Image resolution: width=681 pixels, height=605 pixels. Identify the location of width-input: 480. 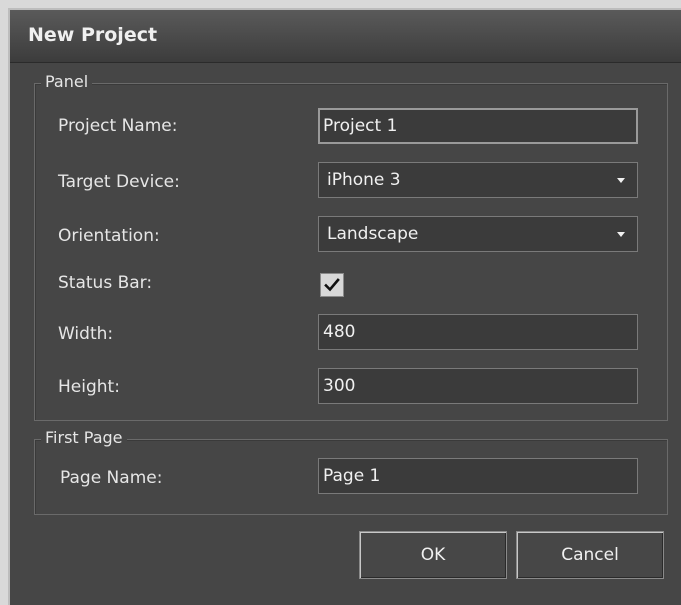
(478, 332).